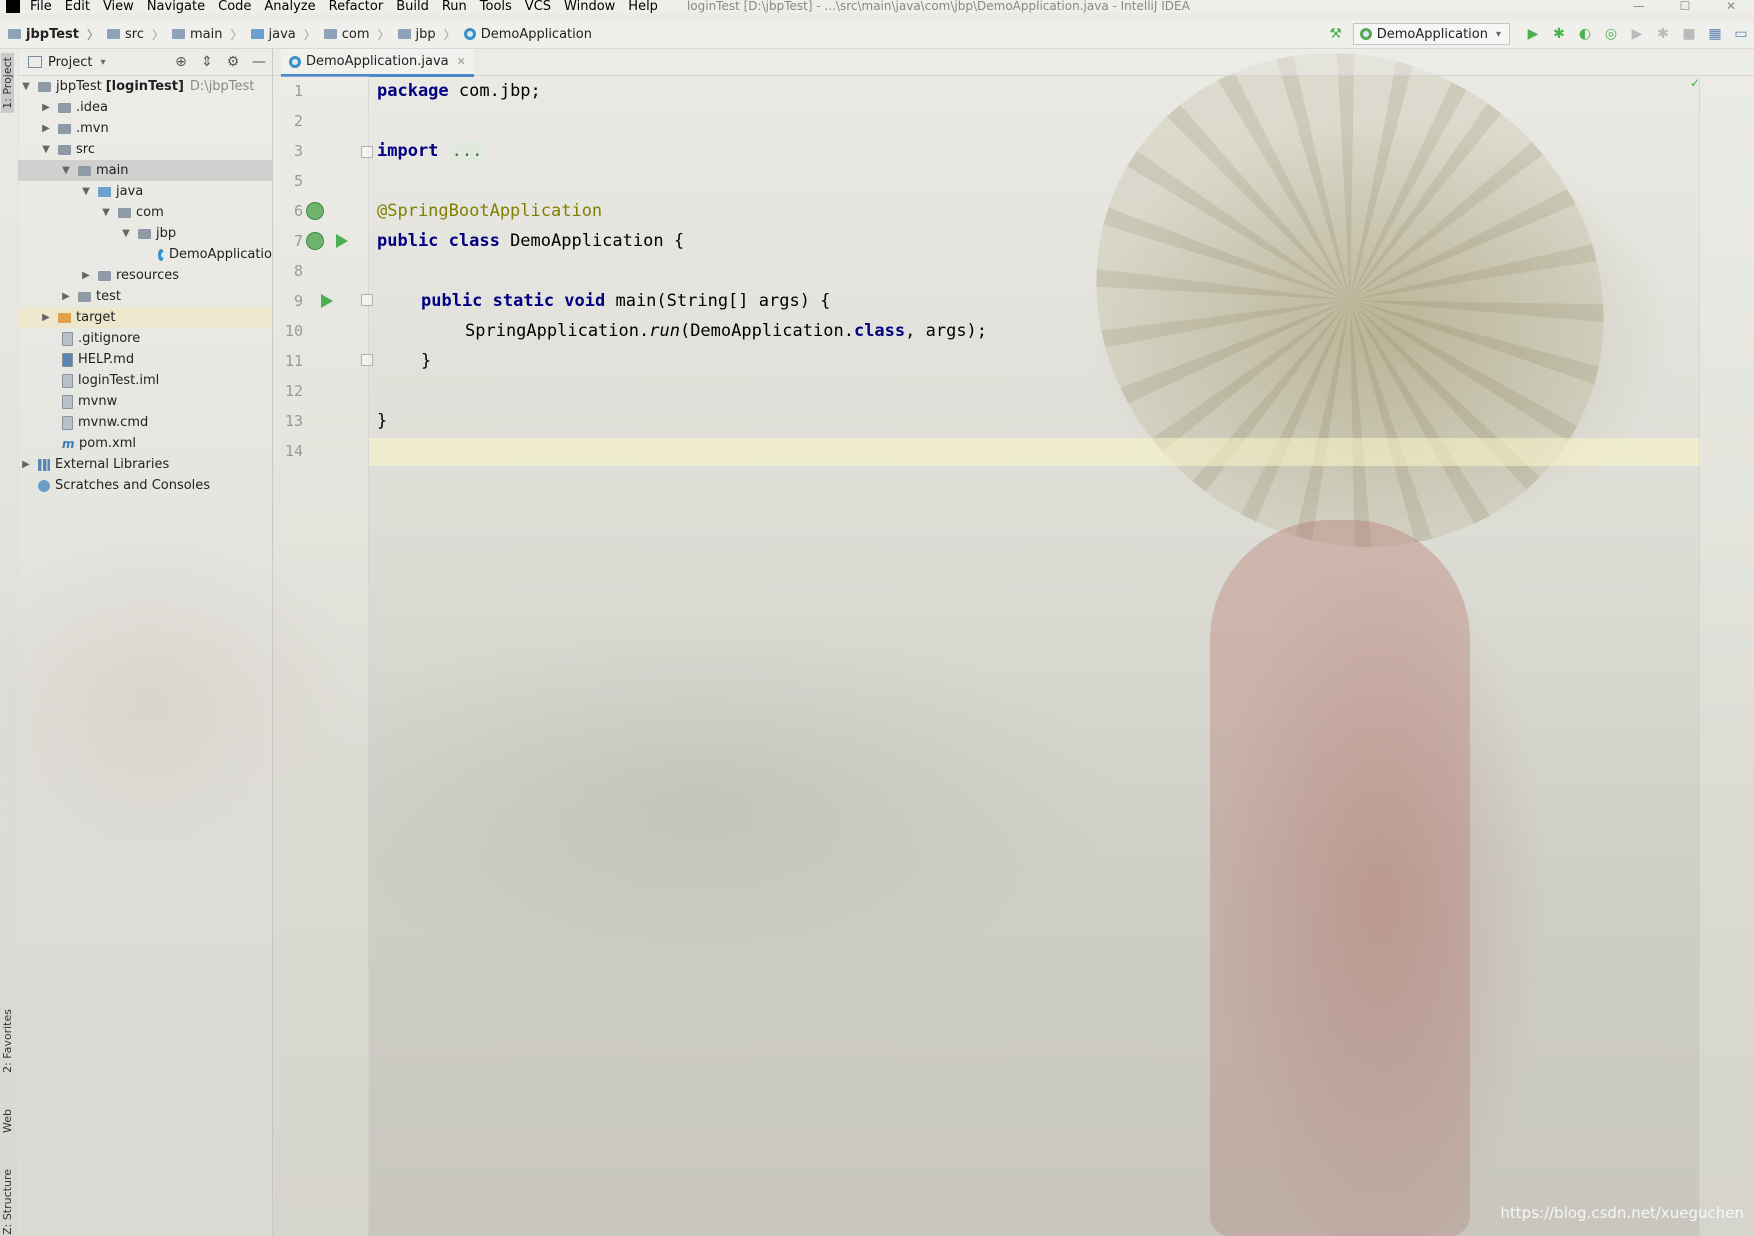 Image resolution: width=1754 pixels, height=1236 pixels. Describe the element at coordinates (145, 296) in the screenshot. I see `tree-item-test: ▶ test` at that location.